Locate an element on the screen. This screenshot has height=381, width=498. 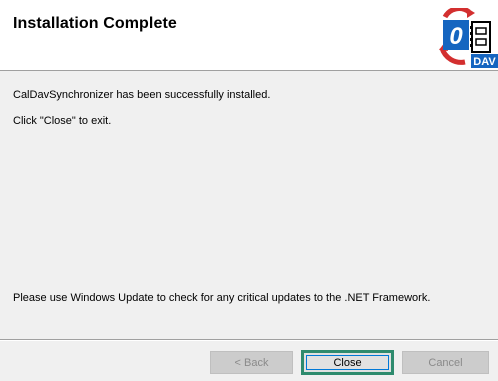
cancel-button: Cancel is located at coordinates (445, 362).